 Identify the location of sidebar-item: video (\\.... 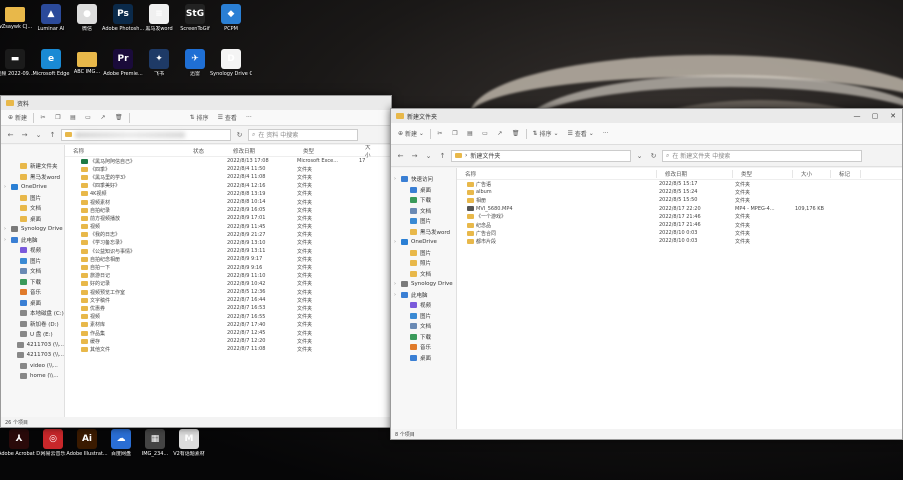
(32, 366).